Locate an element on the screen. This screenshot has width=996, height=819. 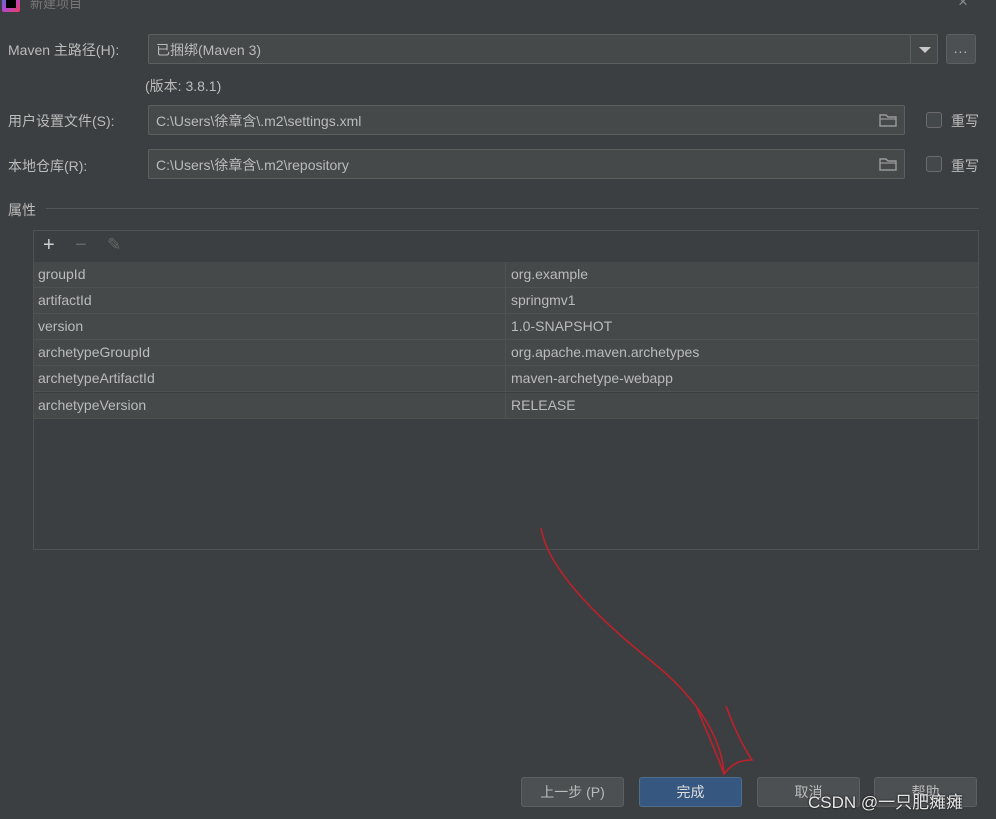
watermark-text: CSDN @一只肥瘫瘫 is located at coordinates (886, 802).